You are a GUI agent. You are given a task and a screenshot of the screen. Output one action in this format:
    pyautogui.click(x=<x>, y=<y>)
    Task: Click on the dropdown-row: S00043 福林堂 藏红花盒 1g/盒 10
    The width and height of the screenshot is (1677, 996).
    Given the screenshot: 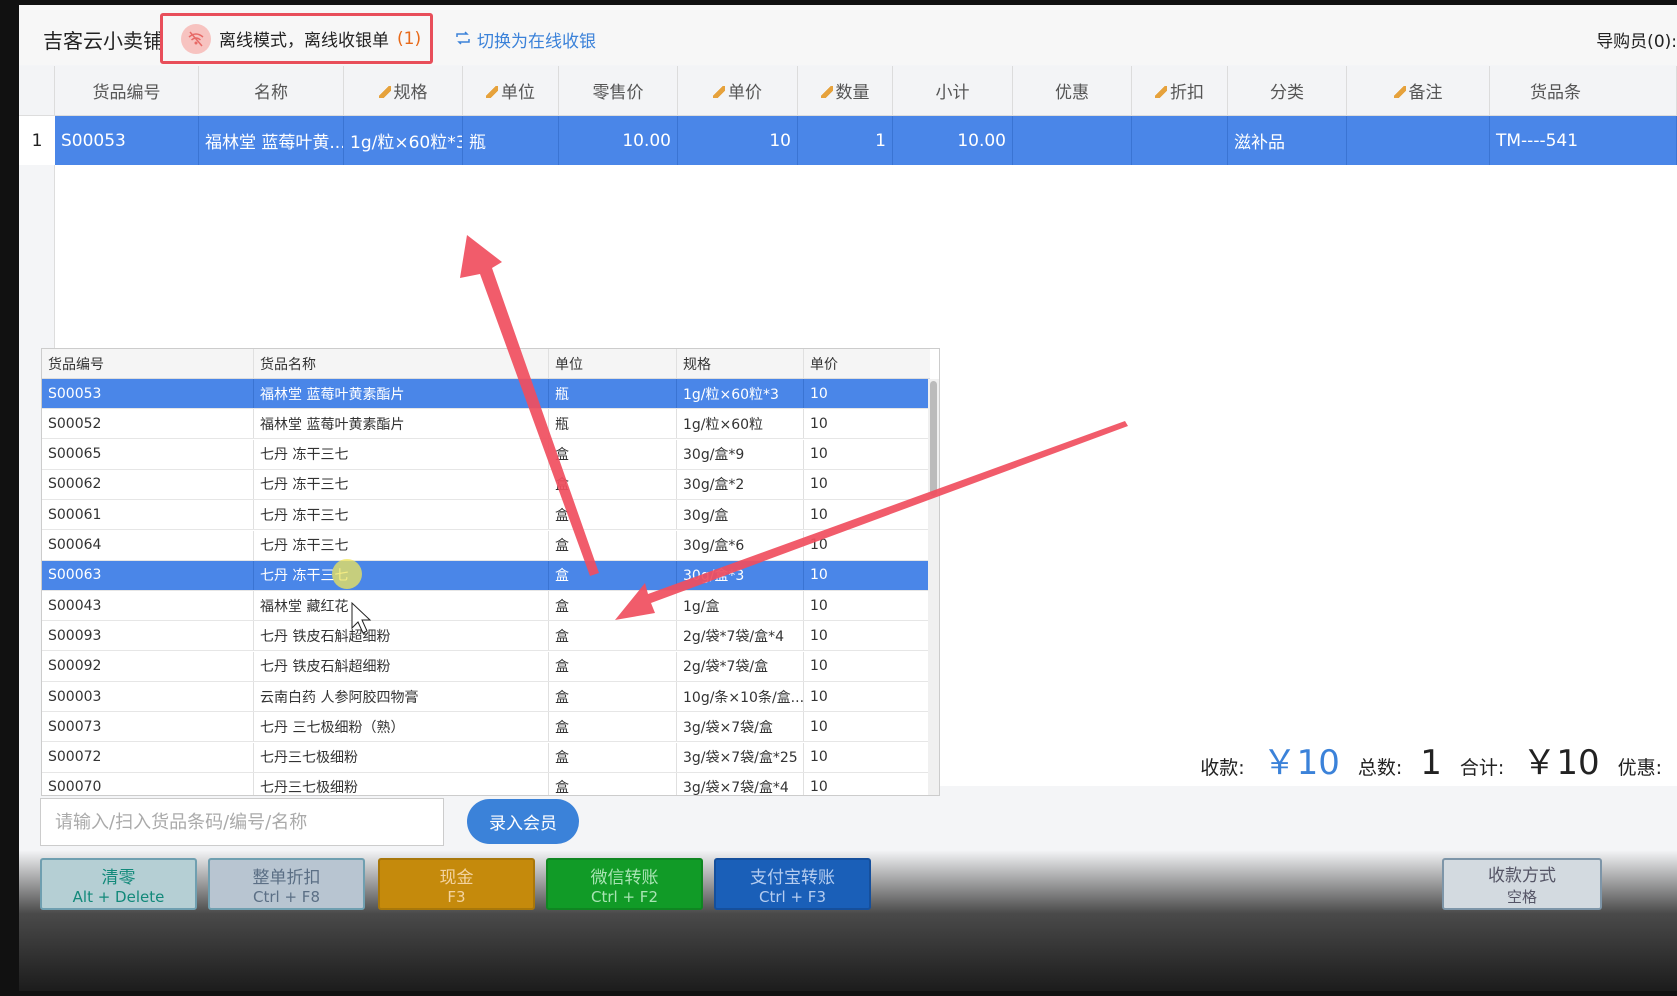 What is the action you would take?
    pyautogui.click(x=486, y=606)
    